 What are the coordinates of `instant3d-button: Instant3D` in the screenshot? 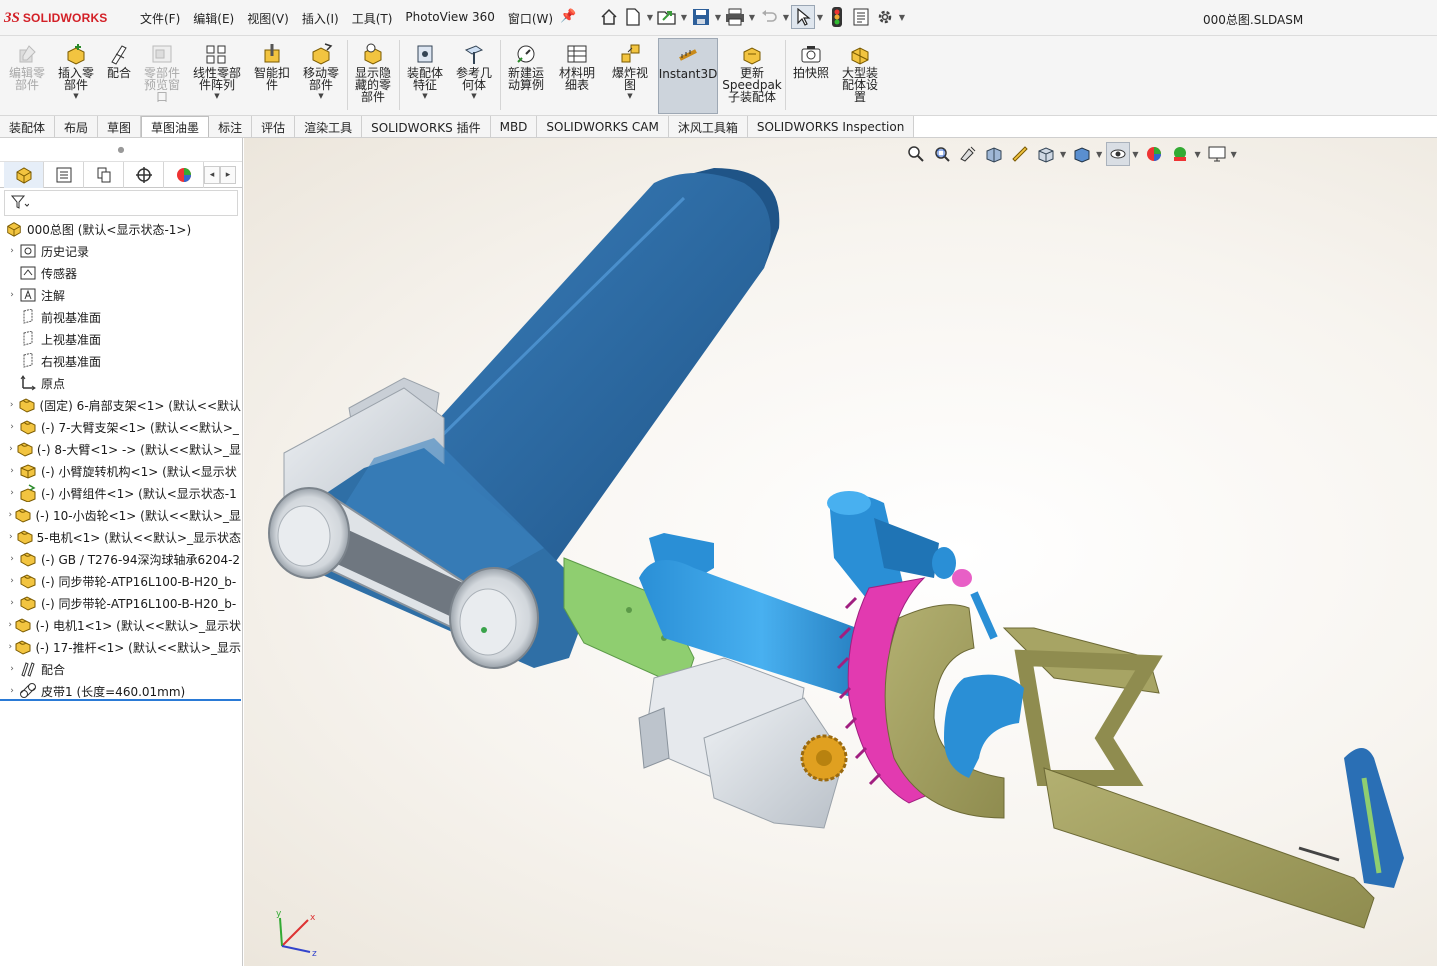 It's located at (688, 76).